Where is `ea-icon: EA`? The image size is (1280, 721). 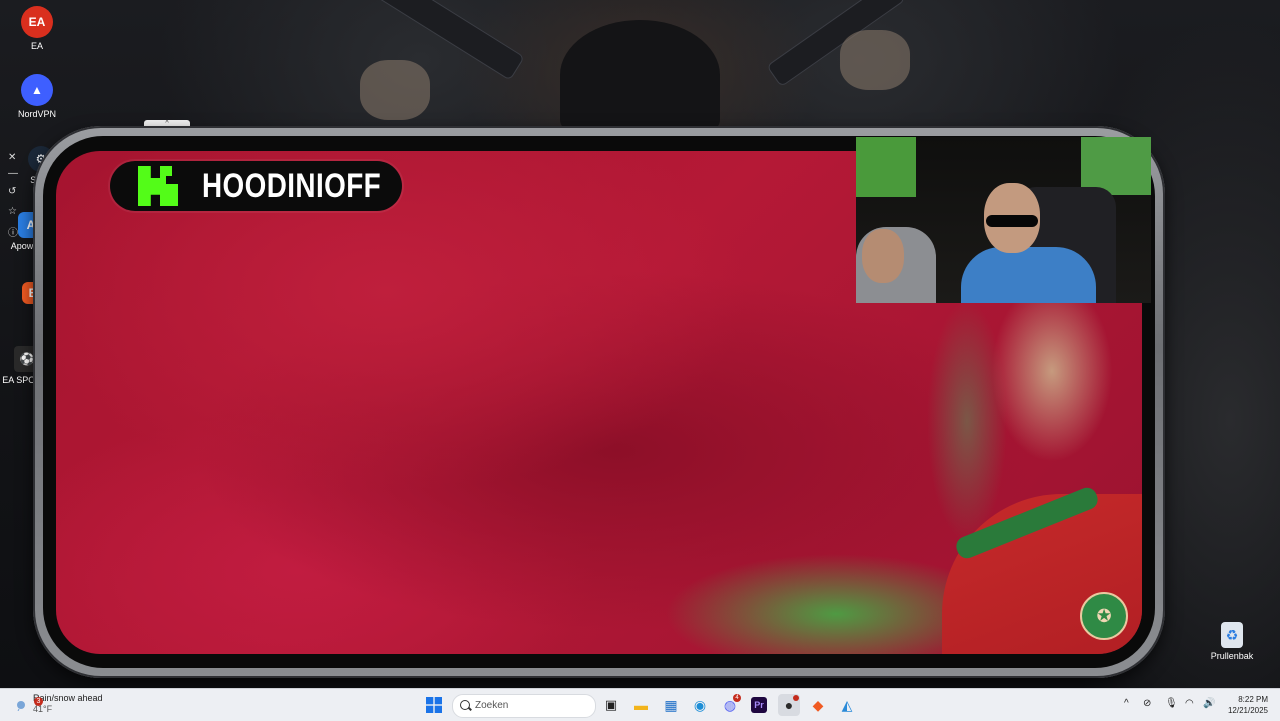 ea-icon: EA is located at coordinates (37, 22).